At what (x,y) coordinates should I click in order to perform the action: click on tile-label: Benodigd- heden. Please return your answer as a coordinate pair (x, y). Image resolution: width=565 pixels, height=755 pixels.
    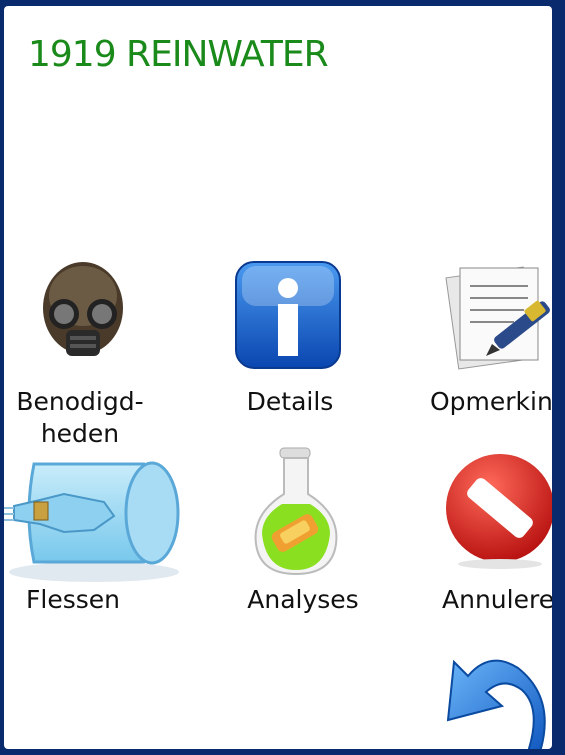
    Looking at the image, I should click on (80, 417).